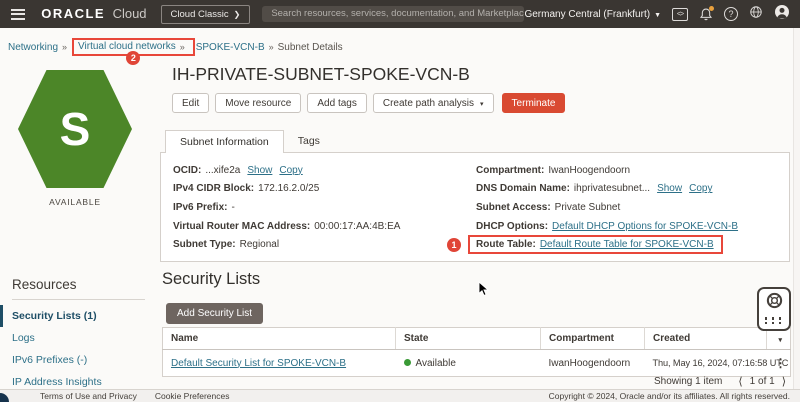 The image size is (800, 402). Describe the element at coordinates (506, 245) in the screenshot. I see `field-label: Route Table:` at that location.